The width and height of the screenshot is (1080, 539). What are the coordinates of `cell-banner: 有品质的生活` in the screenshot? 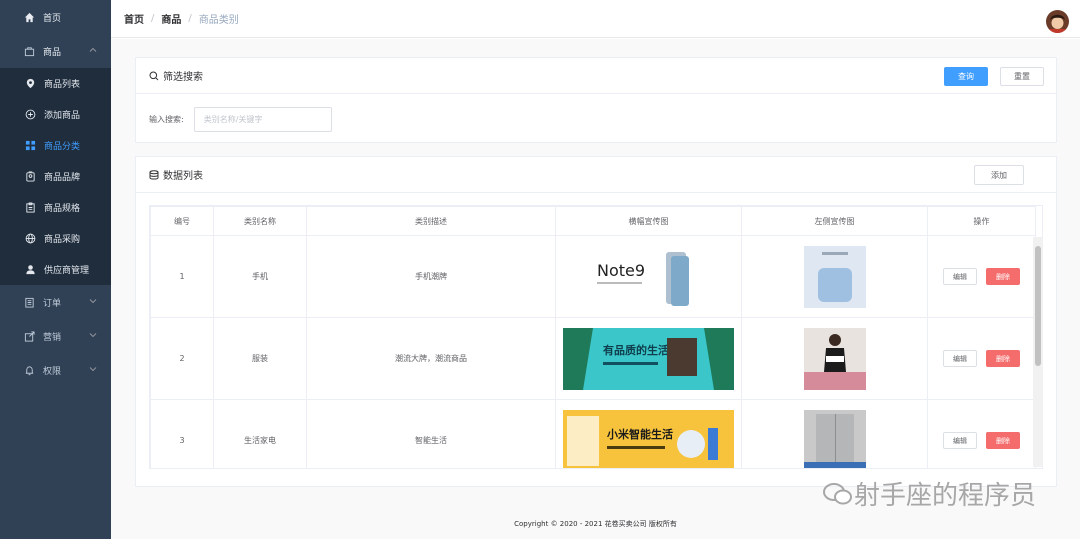 It's located at (648, 358).